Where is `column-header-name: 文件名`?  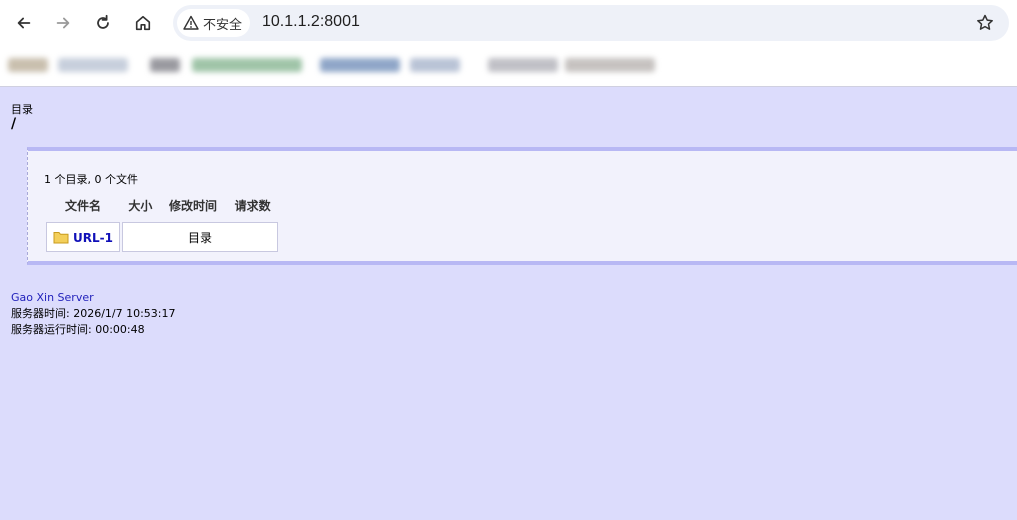
column-header-name: 文件名 is located at coordinates (83, 207).